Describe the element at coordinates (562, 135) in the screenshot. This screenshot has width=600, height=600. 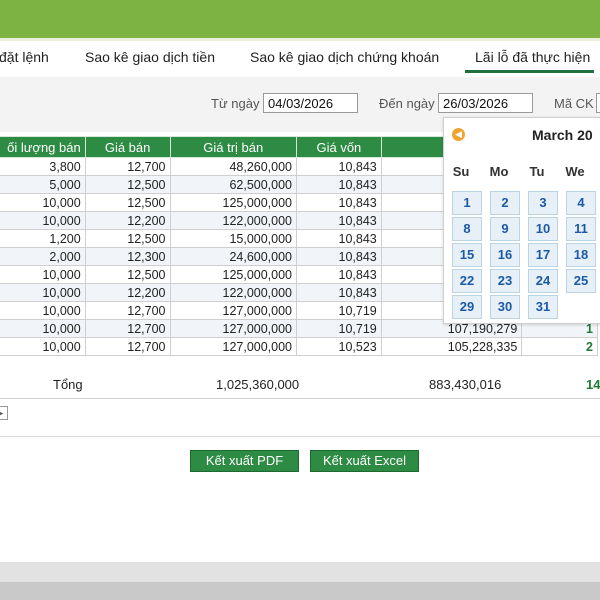
I see `calendar-month-title: March 20` at that location.